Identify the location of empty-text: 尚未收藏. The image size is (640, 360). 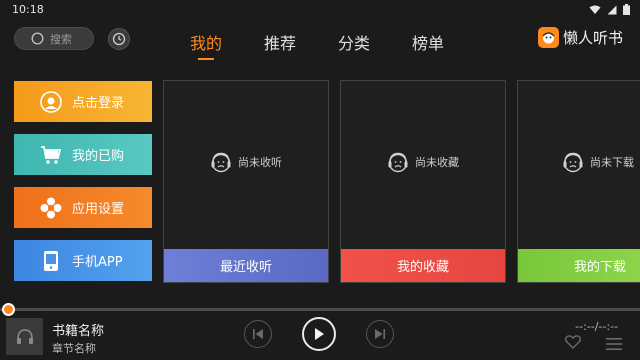
(437, 162).